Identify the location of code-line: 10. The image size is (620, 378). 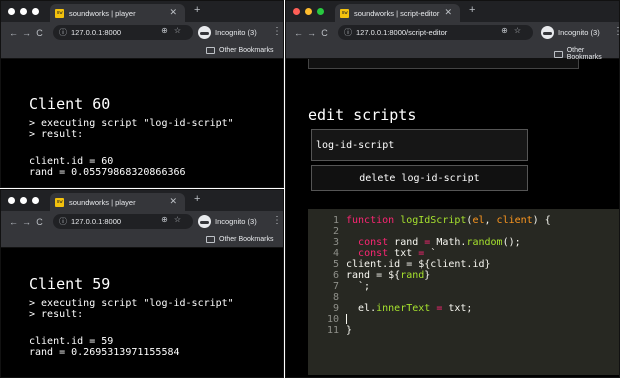
(327, 319).